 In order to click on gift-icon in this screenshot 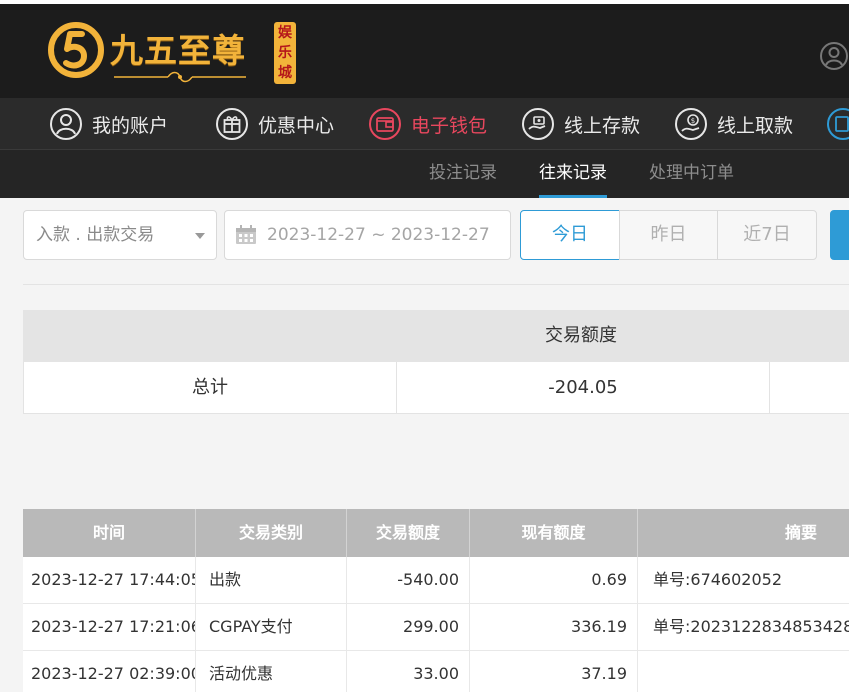, I will do `click(232, 124)`.